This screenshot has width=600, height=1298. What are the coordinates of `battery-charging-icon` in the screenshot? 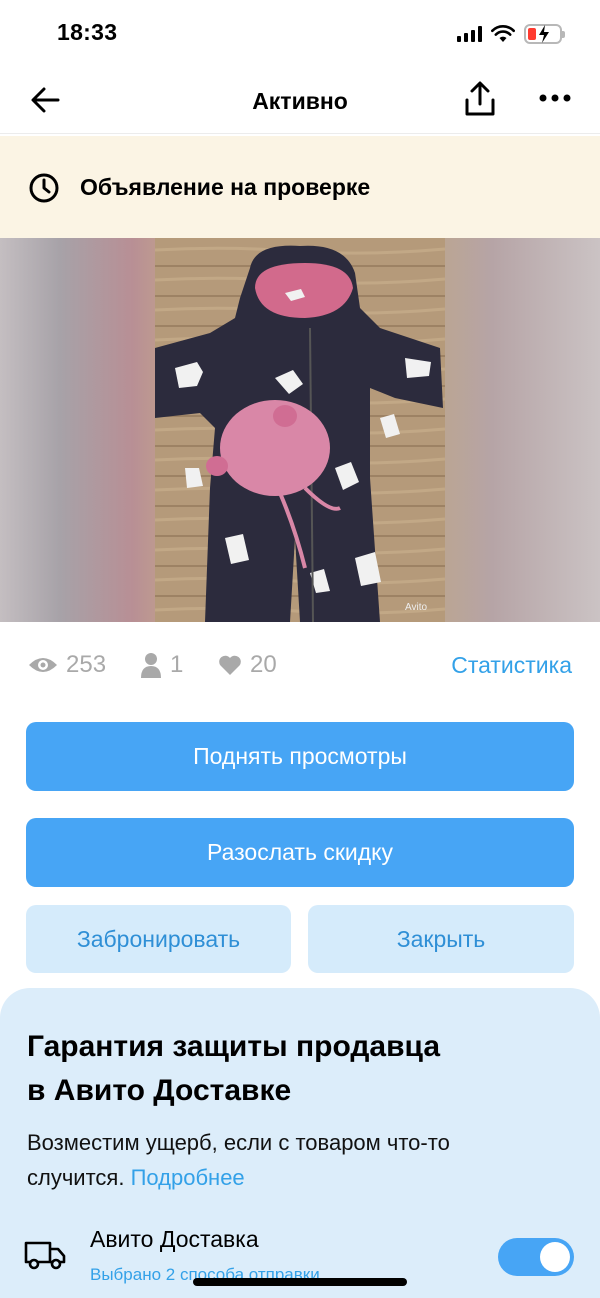 It's located at (544, 34).